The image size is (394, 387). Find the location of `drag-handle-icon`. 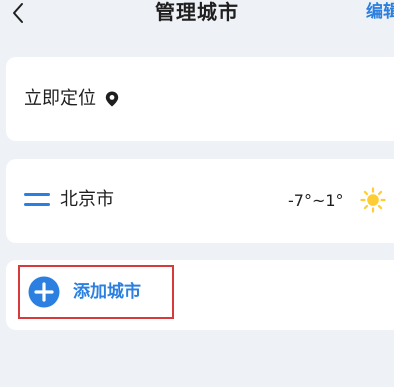

drag-handle-icon is located at coordinates (37, 200).